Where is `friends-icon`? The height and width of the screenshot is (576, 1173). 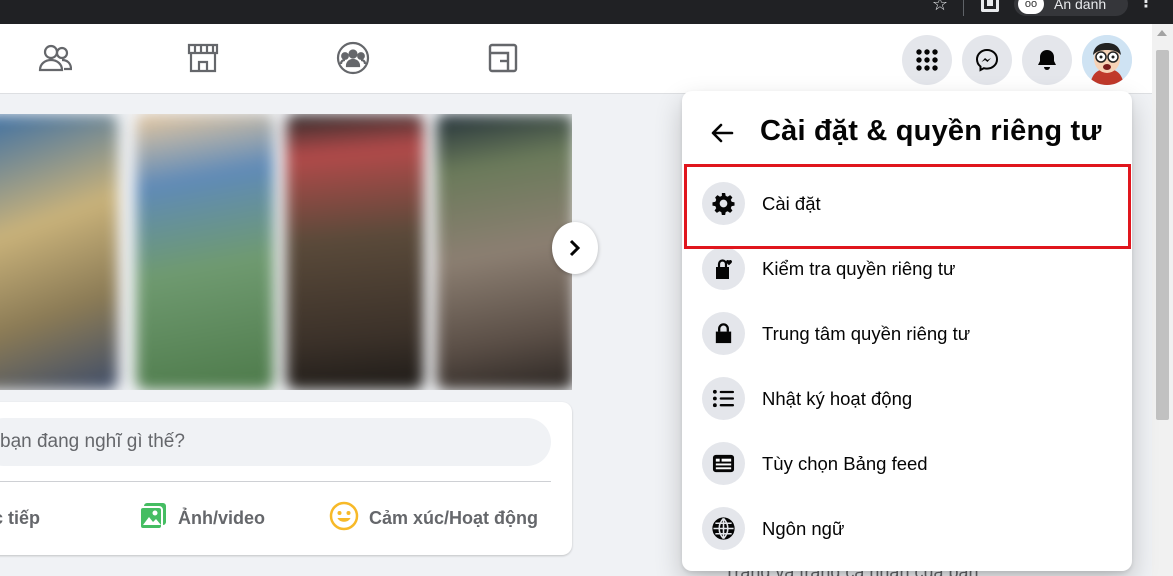
friends-icon is located at coordinates (55, 58).